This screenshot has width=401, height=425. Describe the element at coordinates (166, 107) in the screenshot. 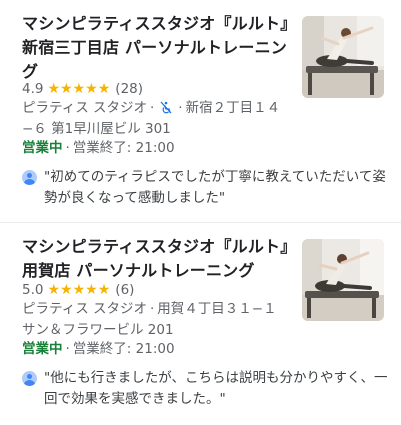

I see `not-wheelchair-accessible-icon` at that location.